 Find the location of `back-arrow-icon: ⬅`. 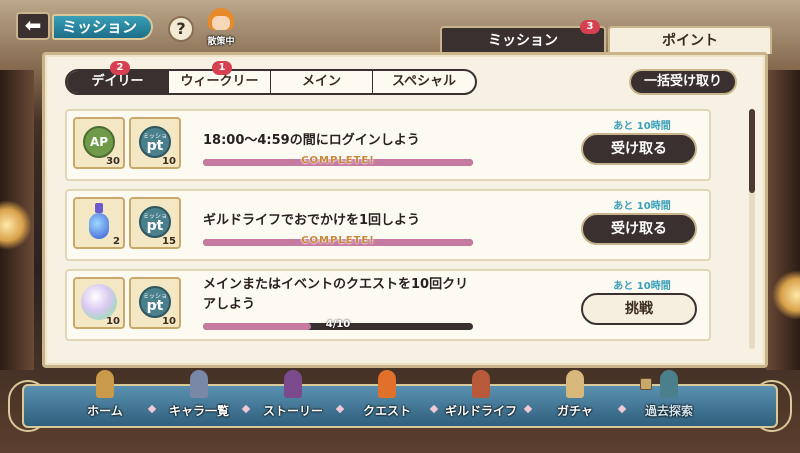

back-arrow-icon: ⬅ is located at coordinates (33, 25).